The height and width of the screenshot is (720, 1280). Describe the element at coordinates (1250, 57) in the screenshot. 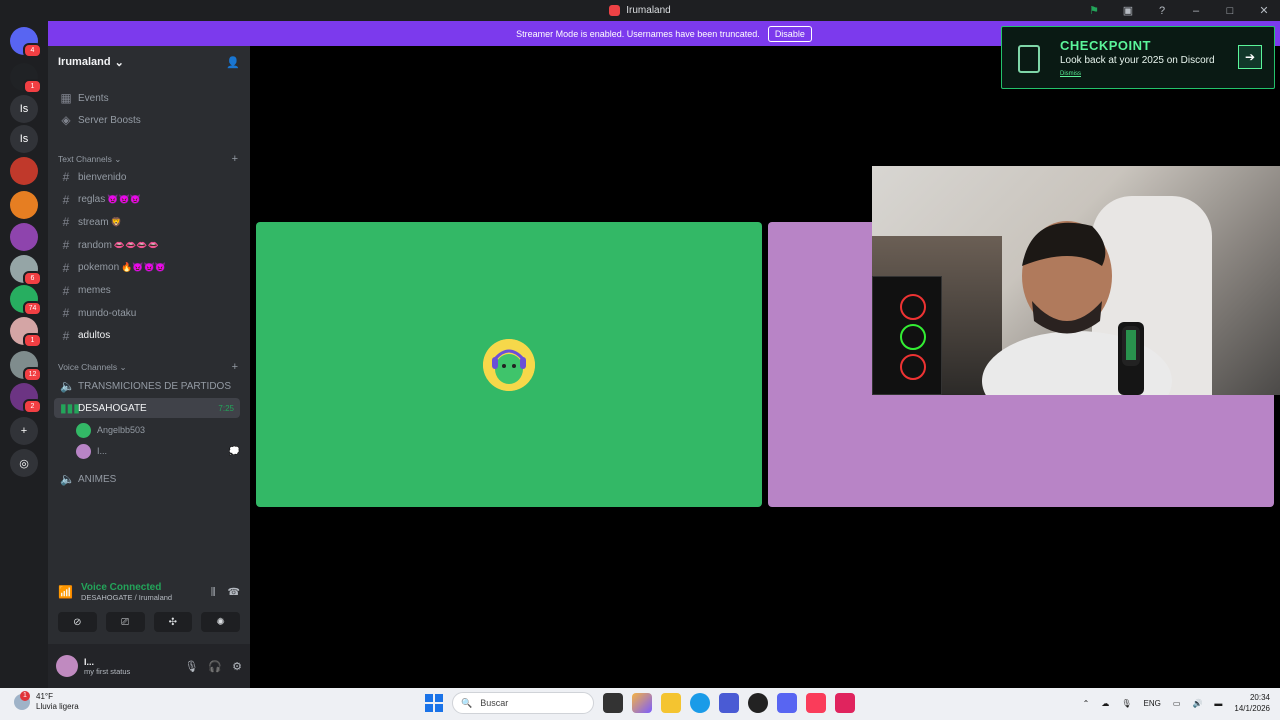

I see `arrow-right-icon: ➔` at that location.